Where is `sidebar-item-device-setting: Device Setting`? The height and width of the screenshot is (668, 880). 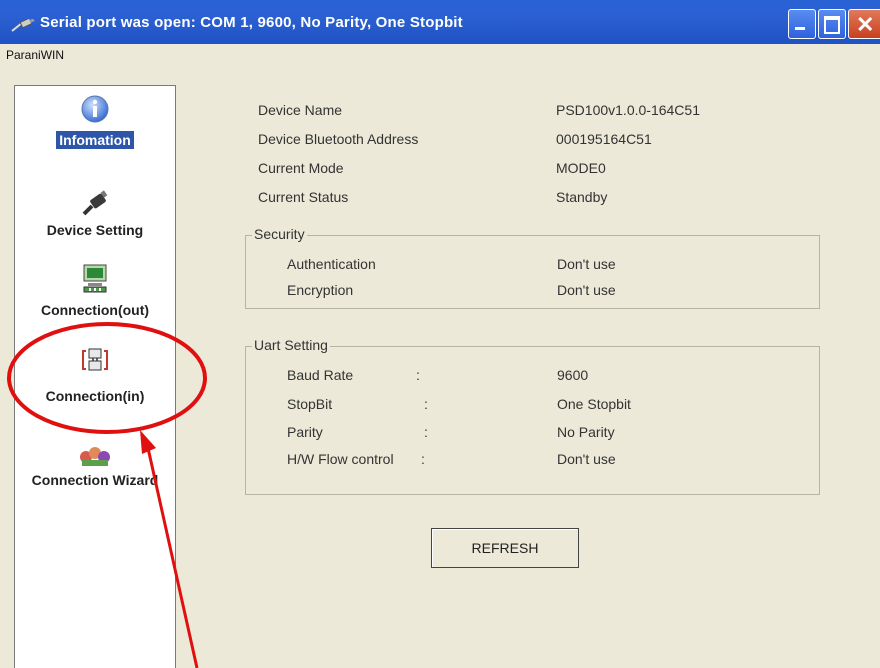 sidebar-item-device-setting: Device Setting is located at coordinates (95, 216).